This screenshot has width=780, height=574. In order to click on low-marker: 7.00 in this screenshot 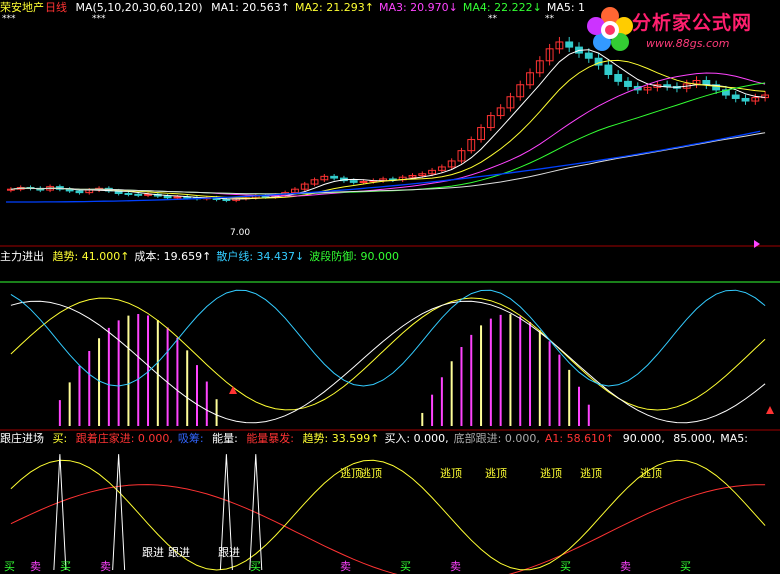, I will do `click(240, 233)`.